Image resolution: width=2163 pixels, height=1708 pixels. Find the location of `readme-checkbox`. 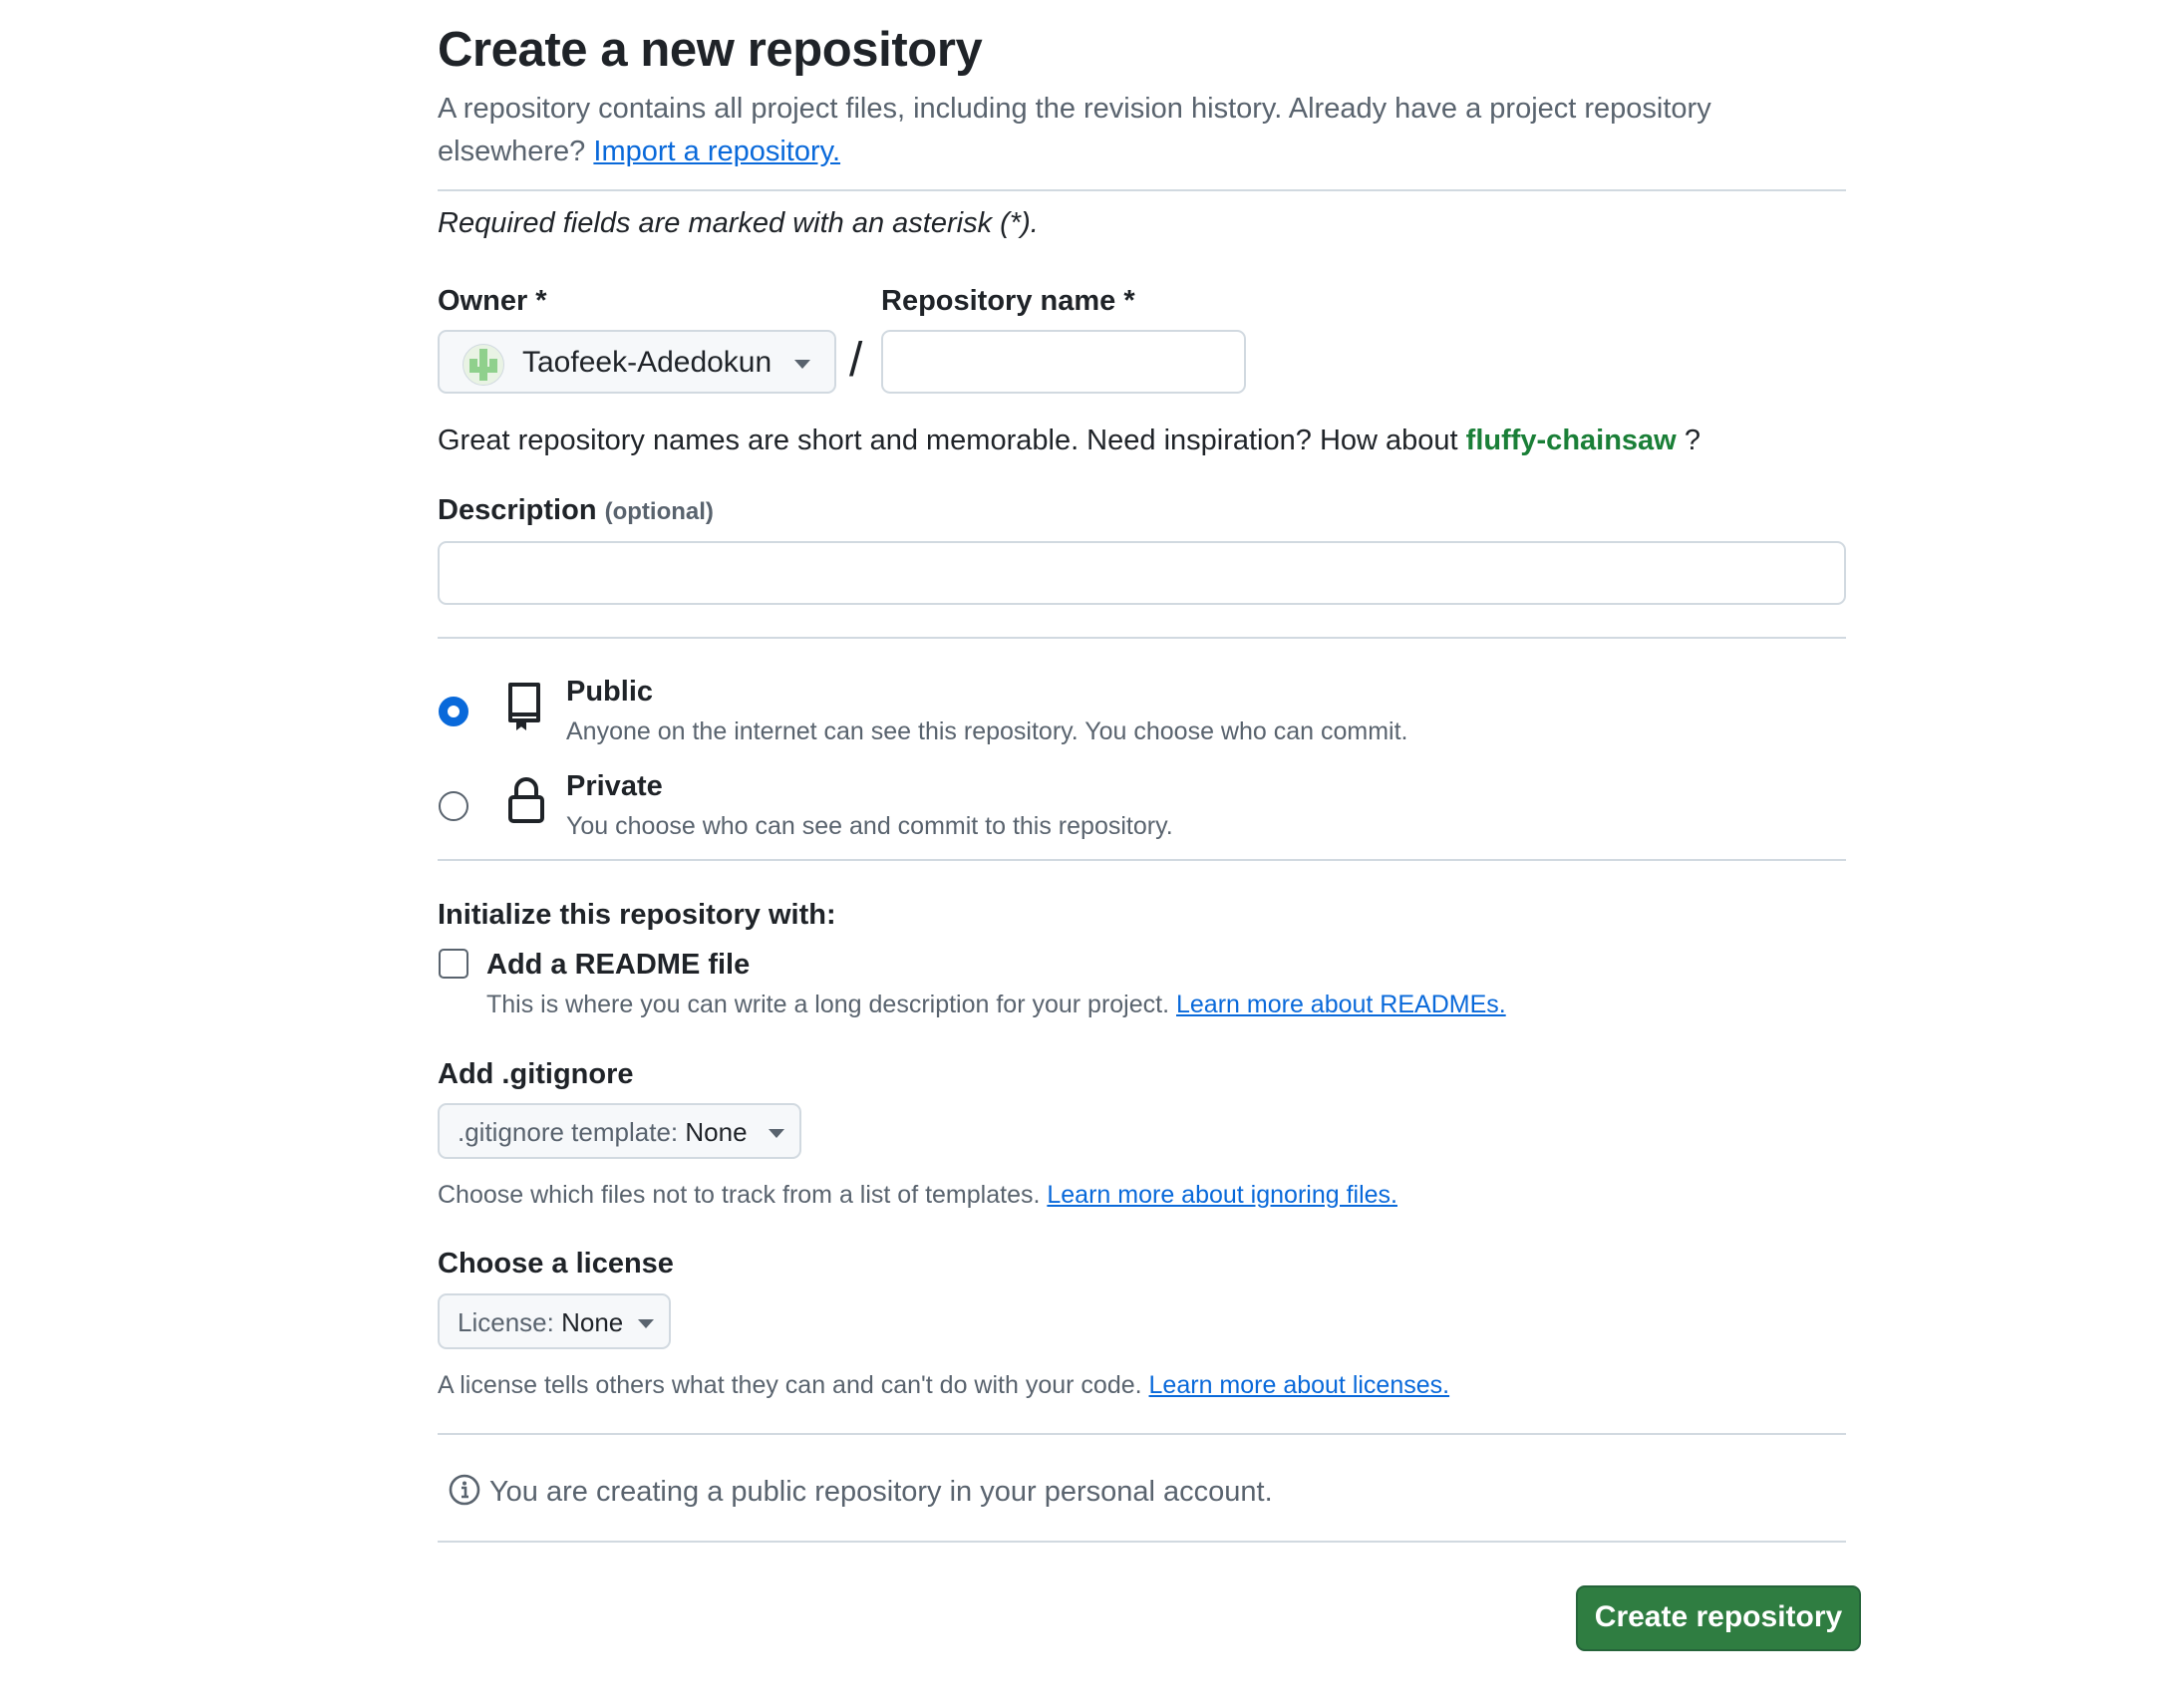

readme-checkbox is located at coordinates (454, 964).